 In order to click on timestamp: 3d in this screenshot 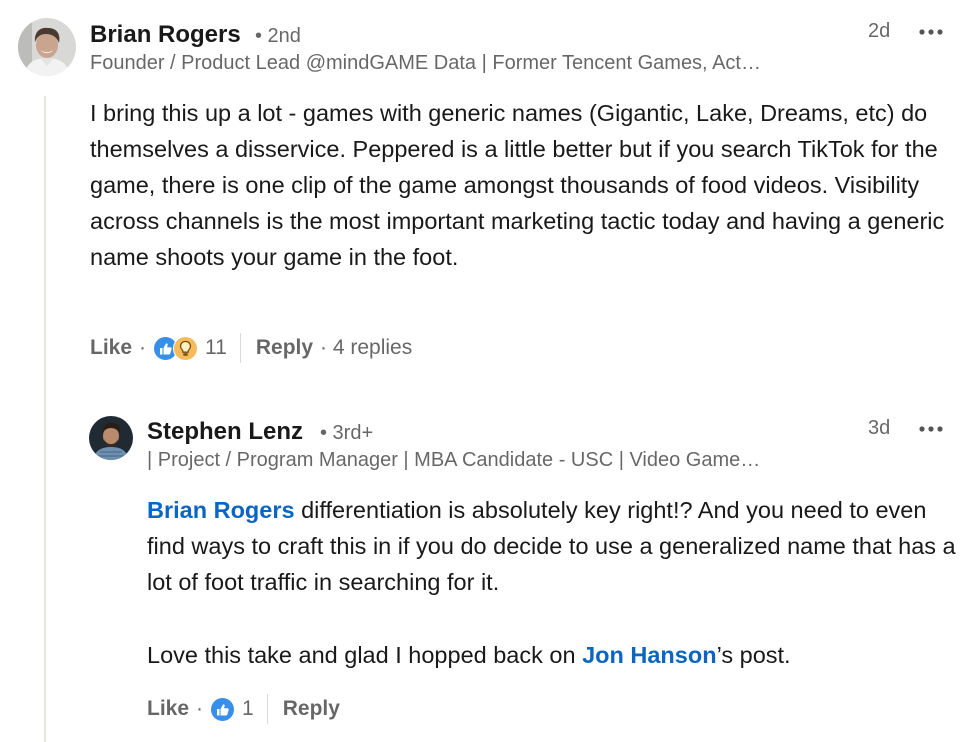, I will do `click(879, 428)`.